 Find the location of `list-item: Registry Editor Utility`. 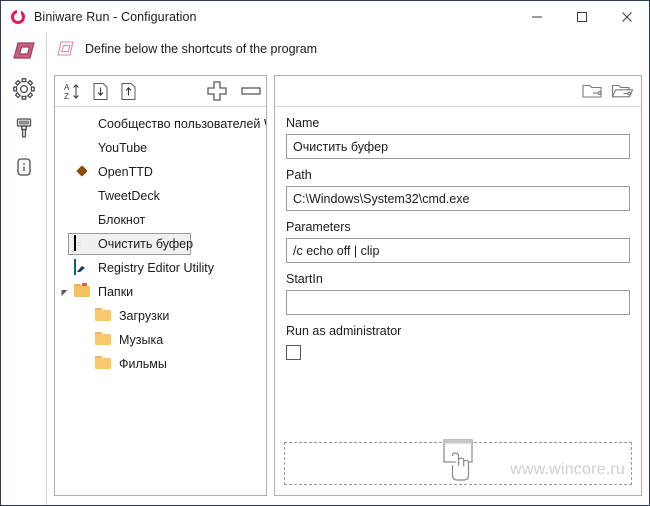

list-item: Registry Editor Utility is located at coordinates (160, 268).